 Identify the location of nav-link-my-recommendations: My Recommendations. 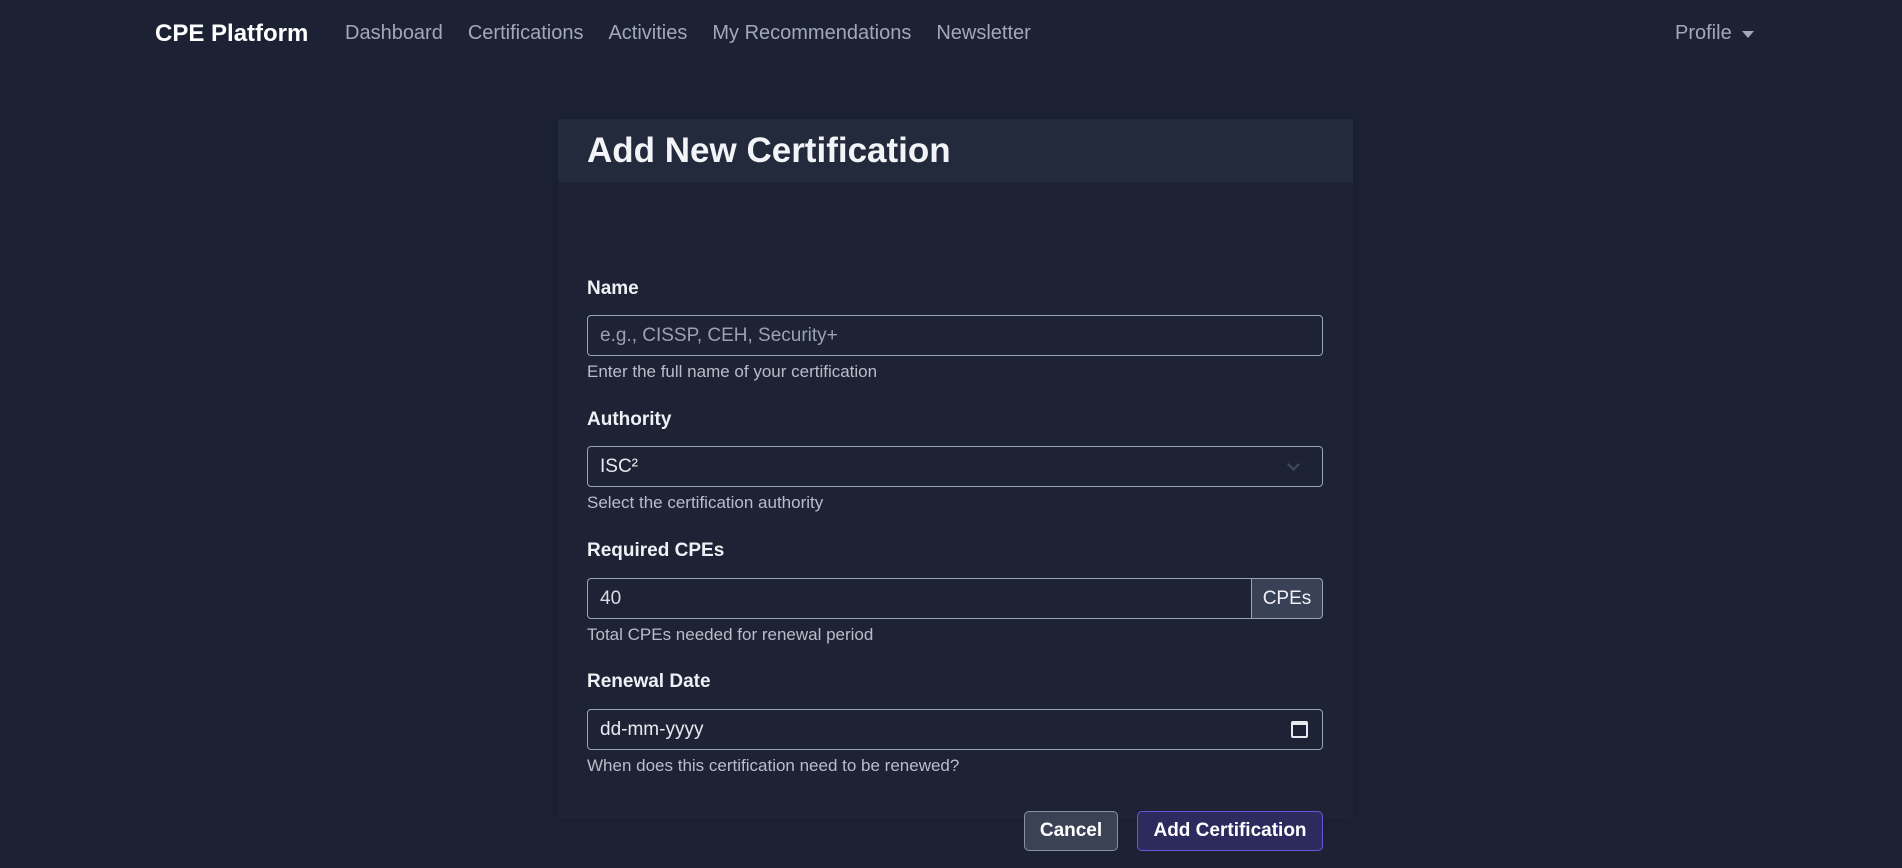
(811, 33).